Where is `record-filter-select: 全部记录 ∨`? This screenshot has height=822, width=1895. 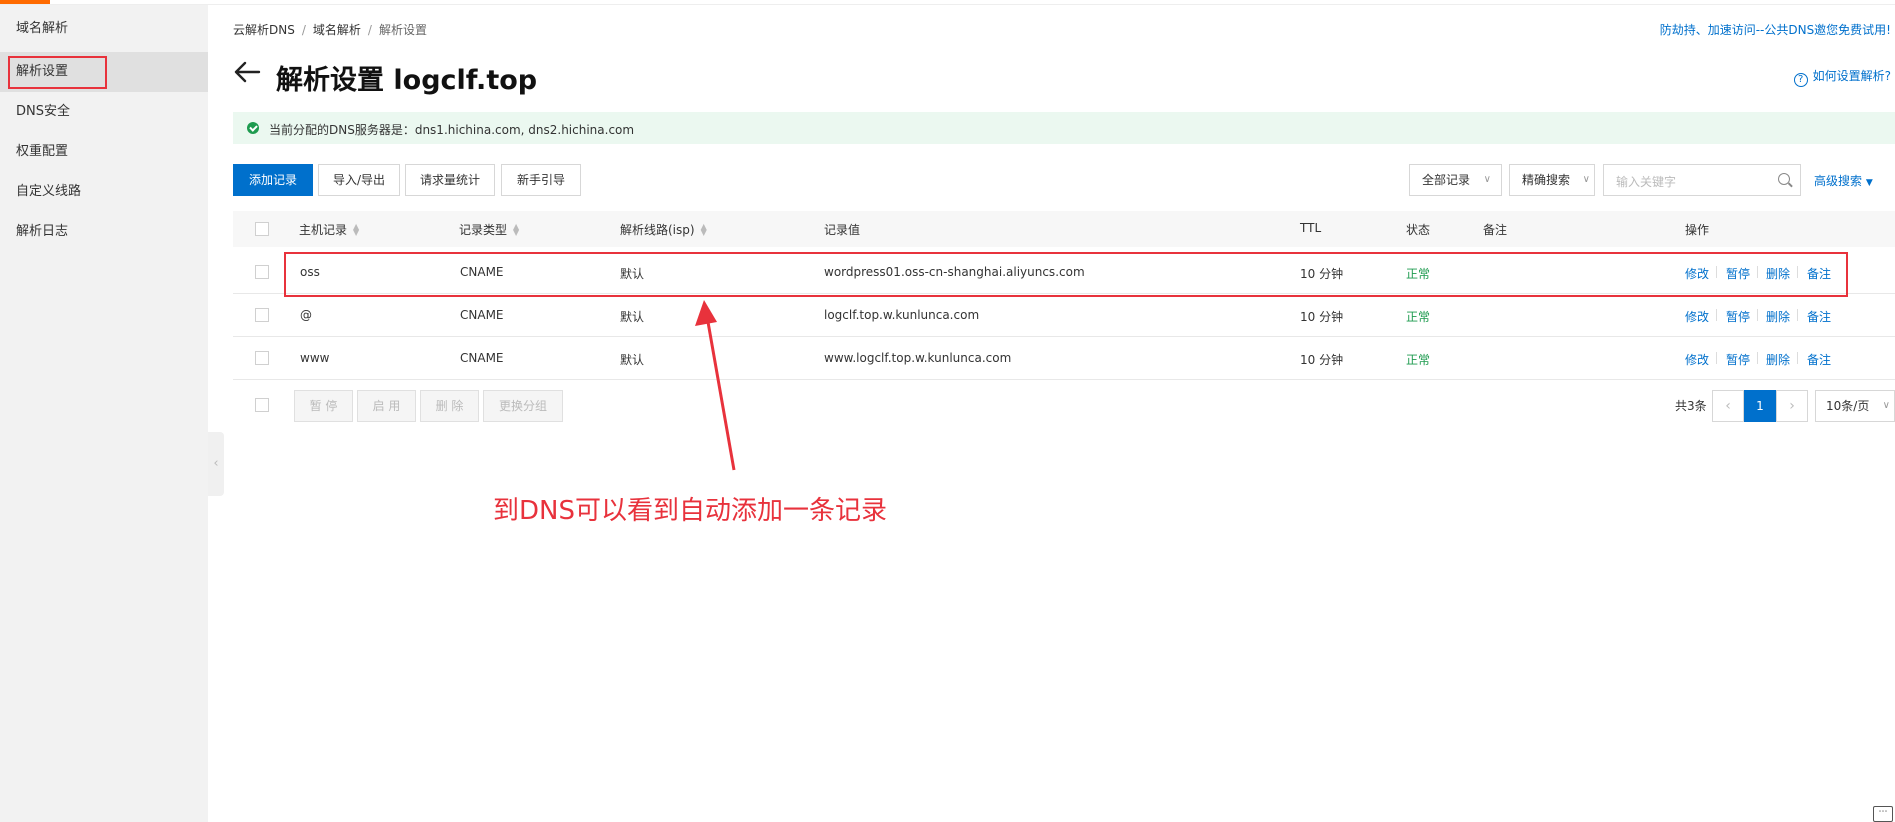 record-filter-select: 全部记录 ∨ is located at coordinates (1455, 180).